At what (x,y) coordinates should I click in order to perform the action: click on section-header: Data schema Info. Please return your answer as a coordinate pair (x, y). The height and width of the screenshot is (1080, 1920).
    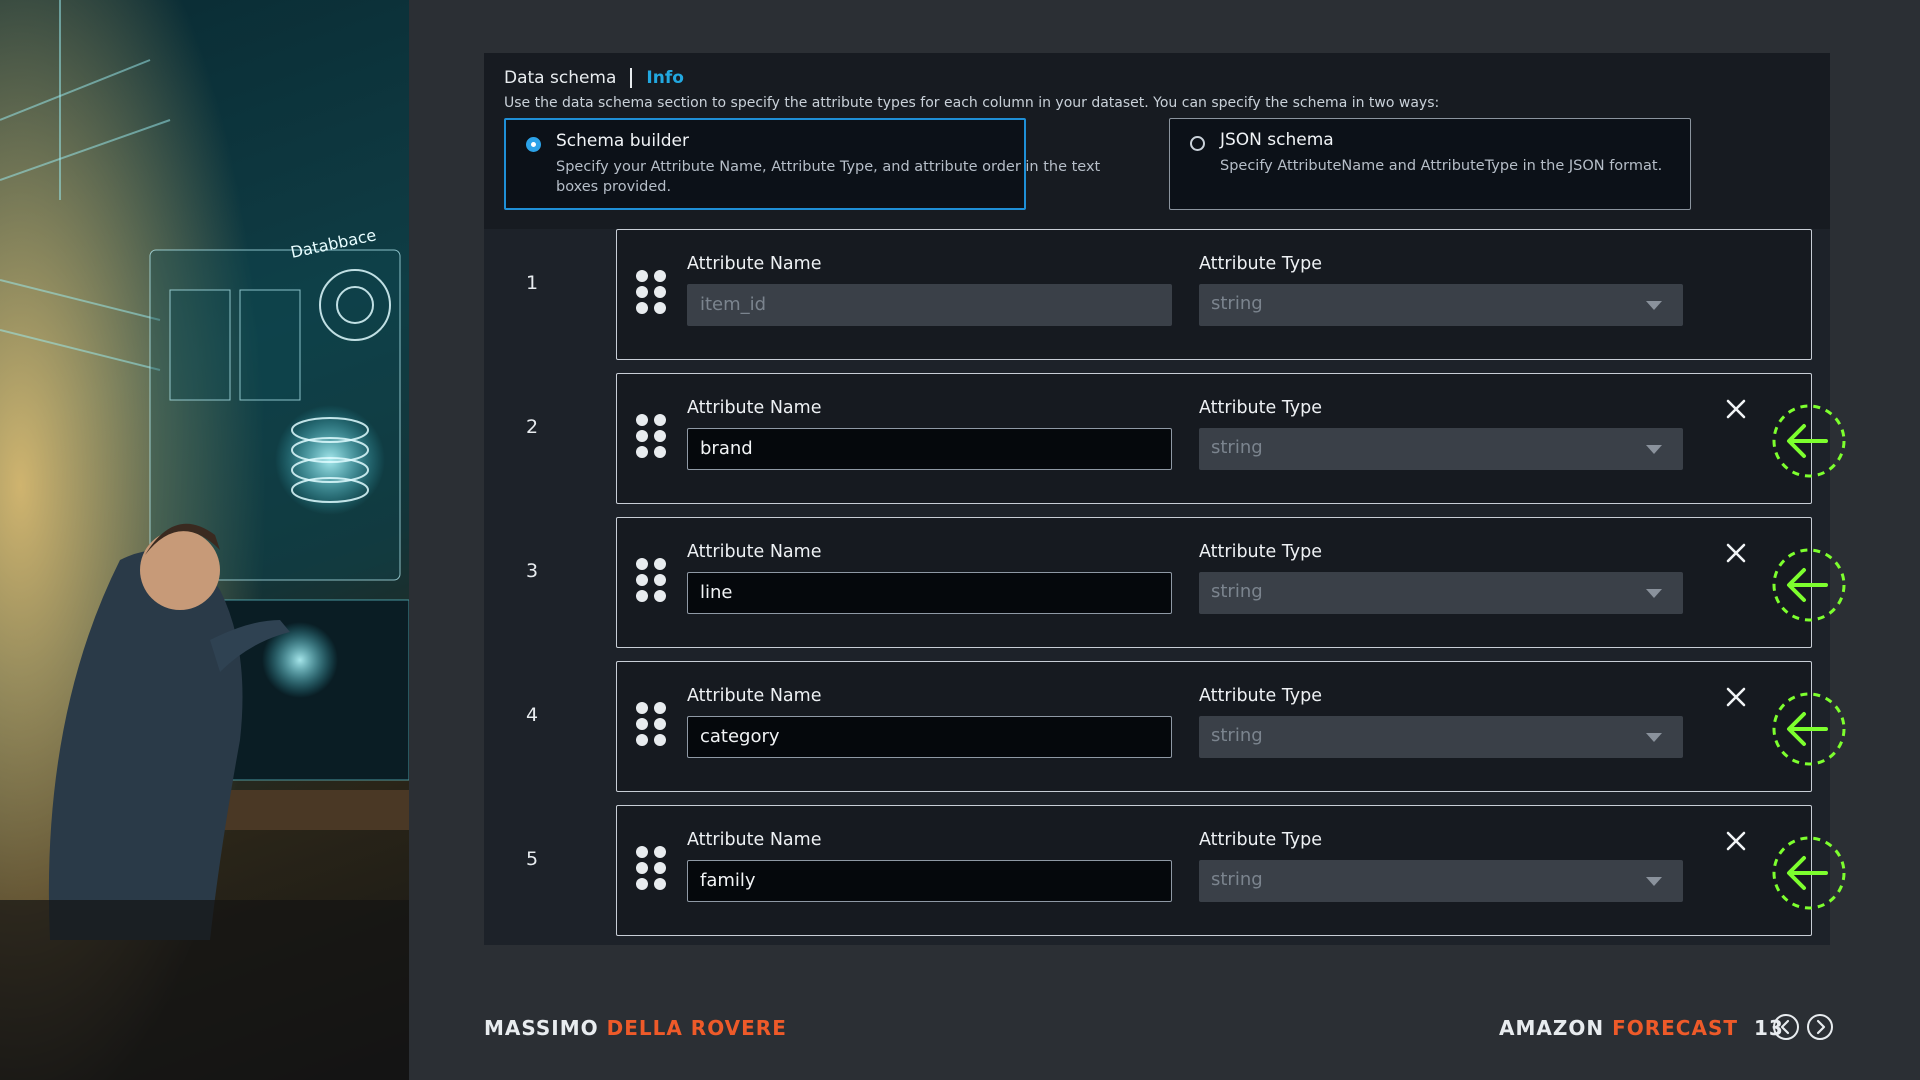
    Looking at the image, I should click on (594, 78).